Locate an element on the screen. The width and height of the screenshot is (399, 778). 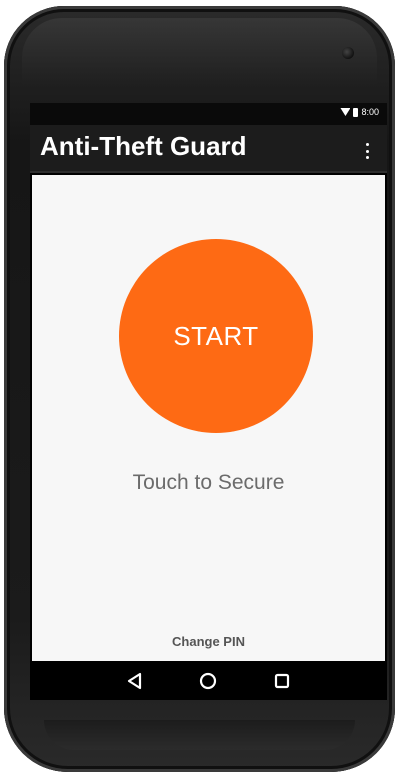
status-time: 8:00 is located at coordinates (370, 112).